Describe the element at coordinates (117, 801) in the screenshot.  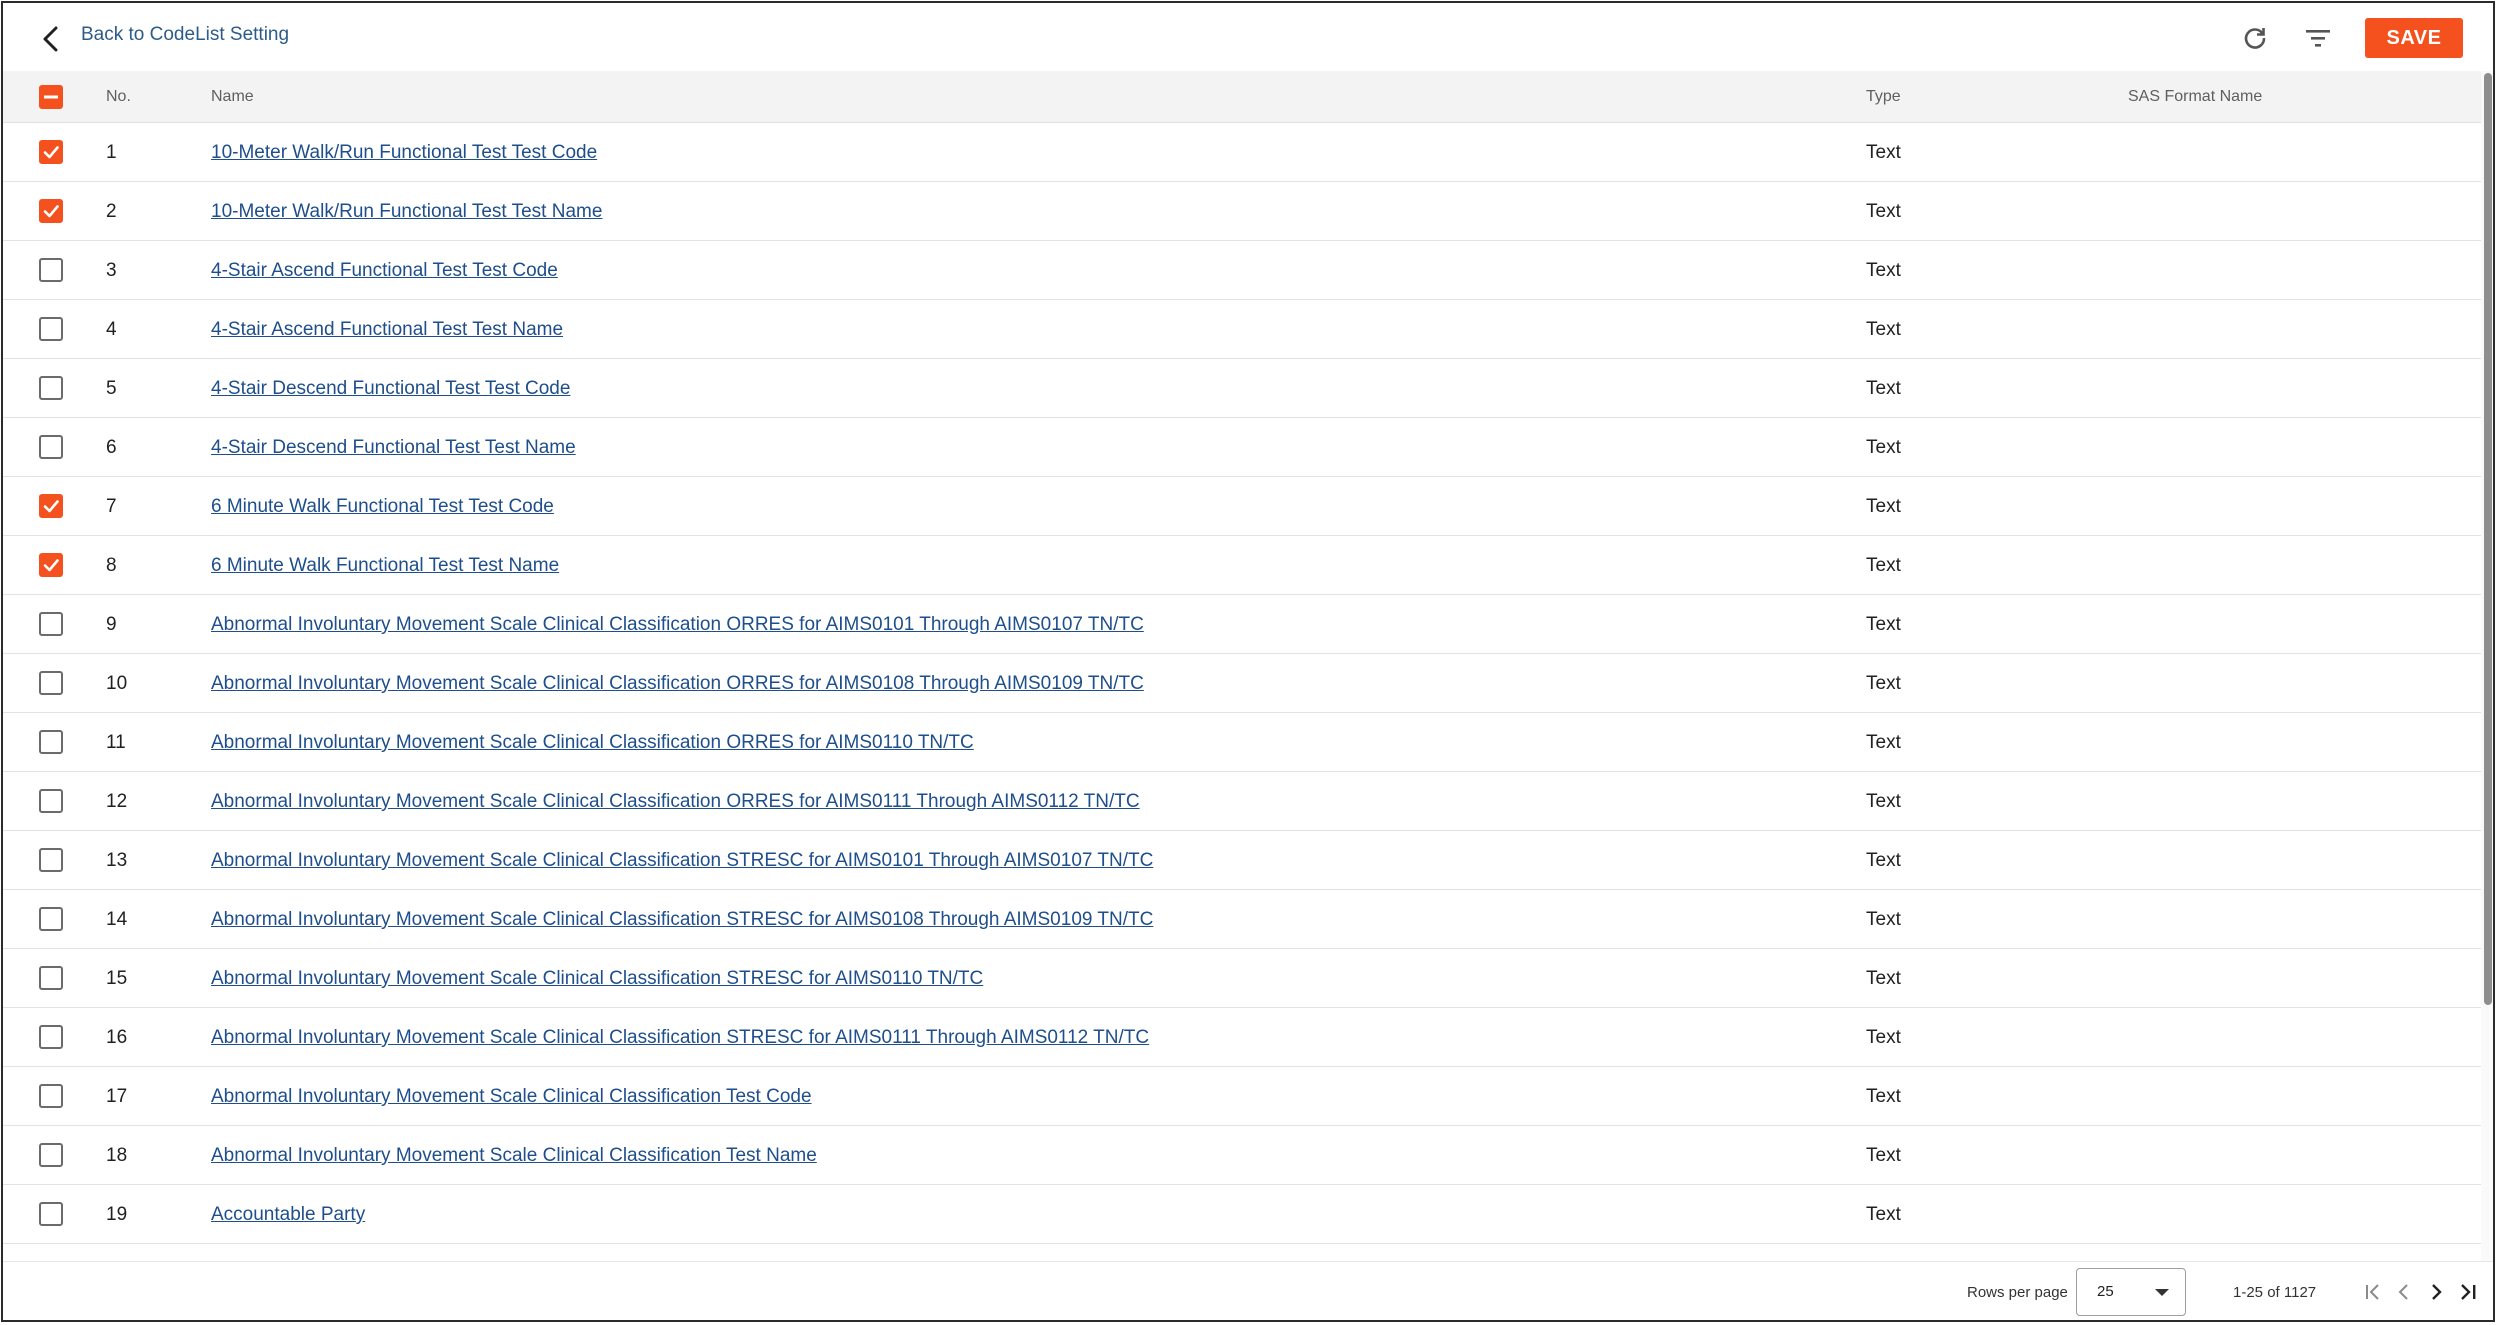
I see `cell-no: 12` at that location.